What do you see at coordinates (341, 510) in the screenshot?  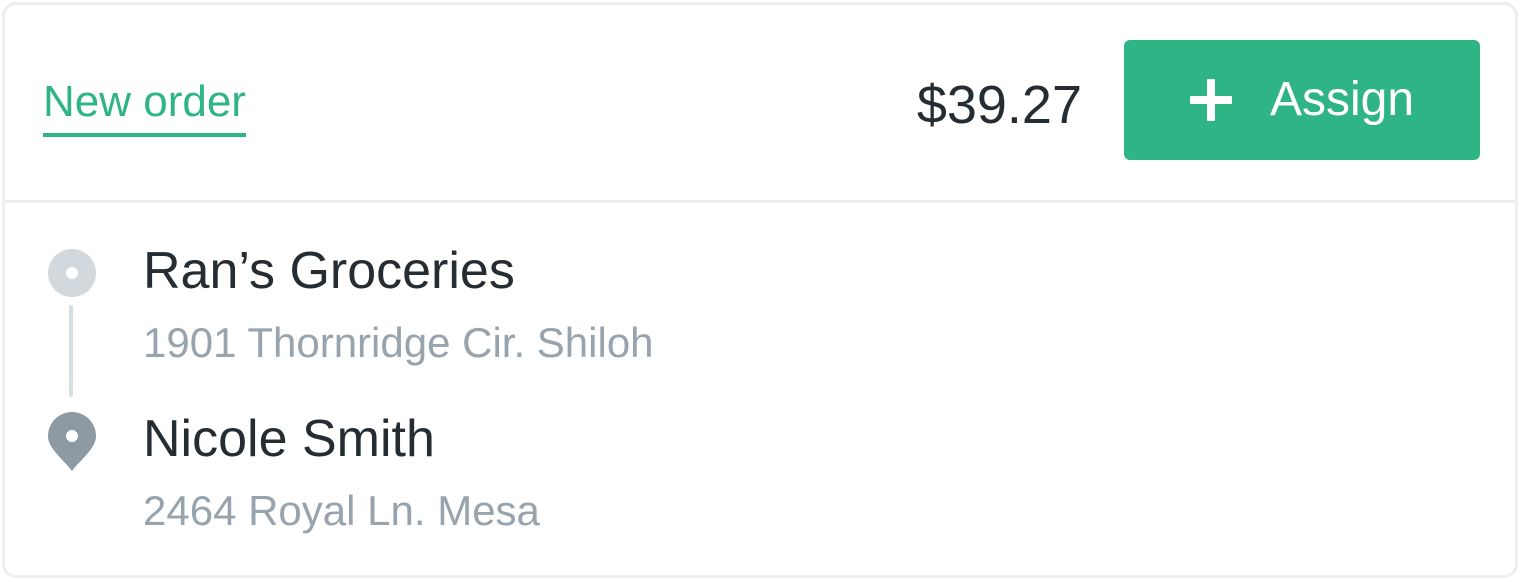 I see `dropoff-address: 2464 Royal Ln. Mesa` at bounding box center [341, 510].